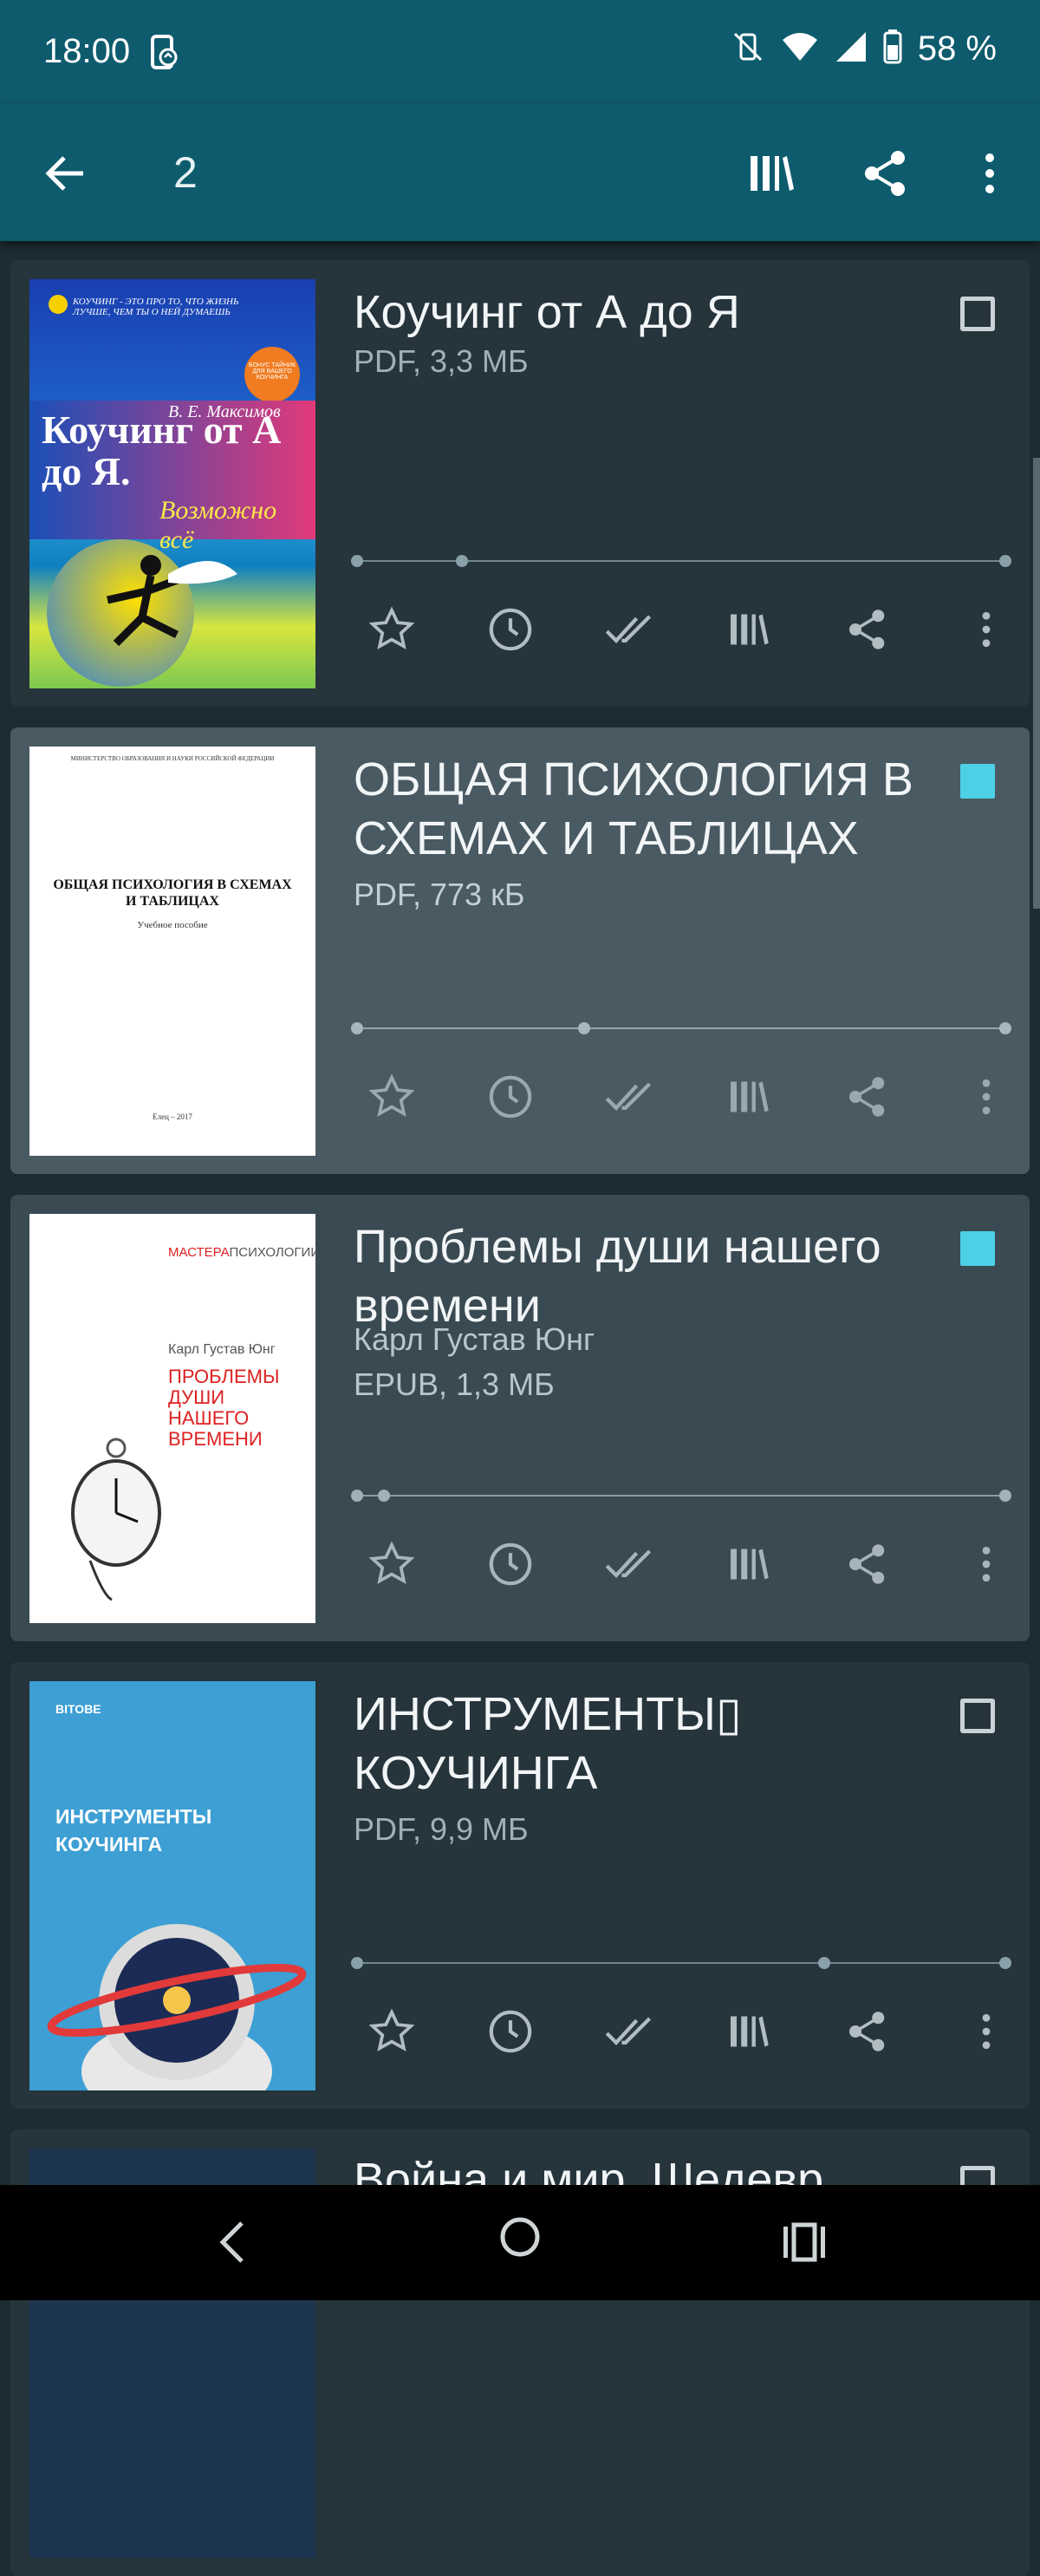  What do you see at coordinates (441, 1829) in the screenshot?
I see `book-meta: PDF, 9,9 МБ` at bounding box center [441, 1829].